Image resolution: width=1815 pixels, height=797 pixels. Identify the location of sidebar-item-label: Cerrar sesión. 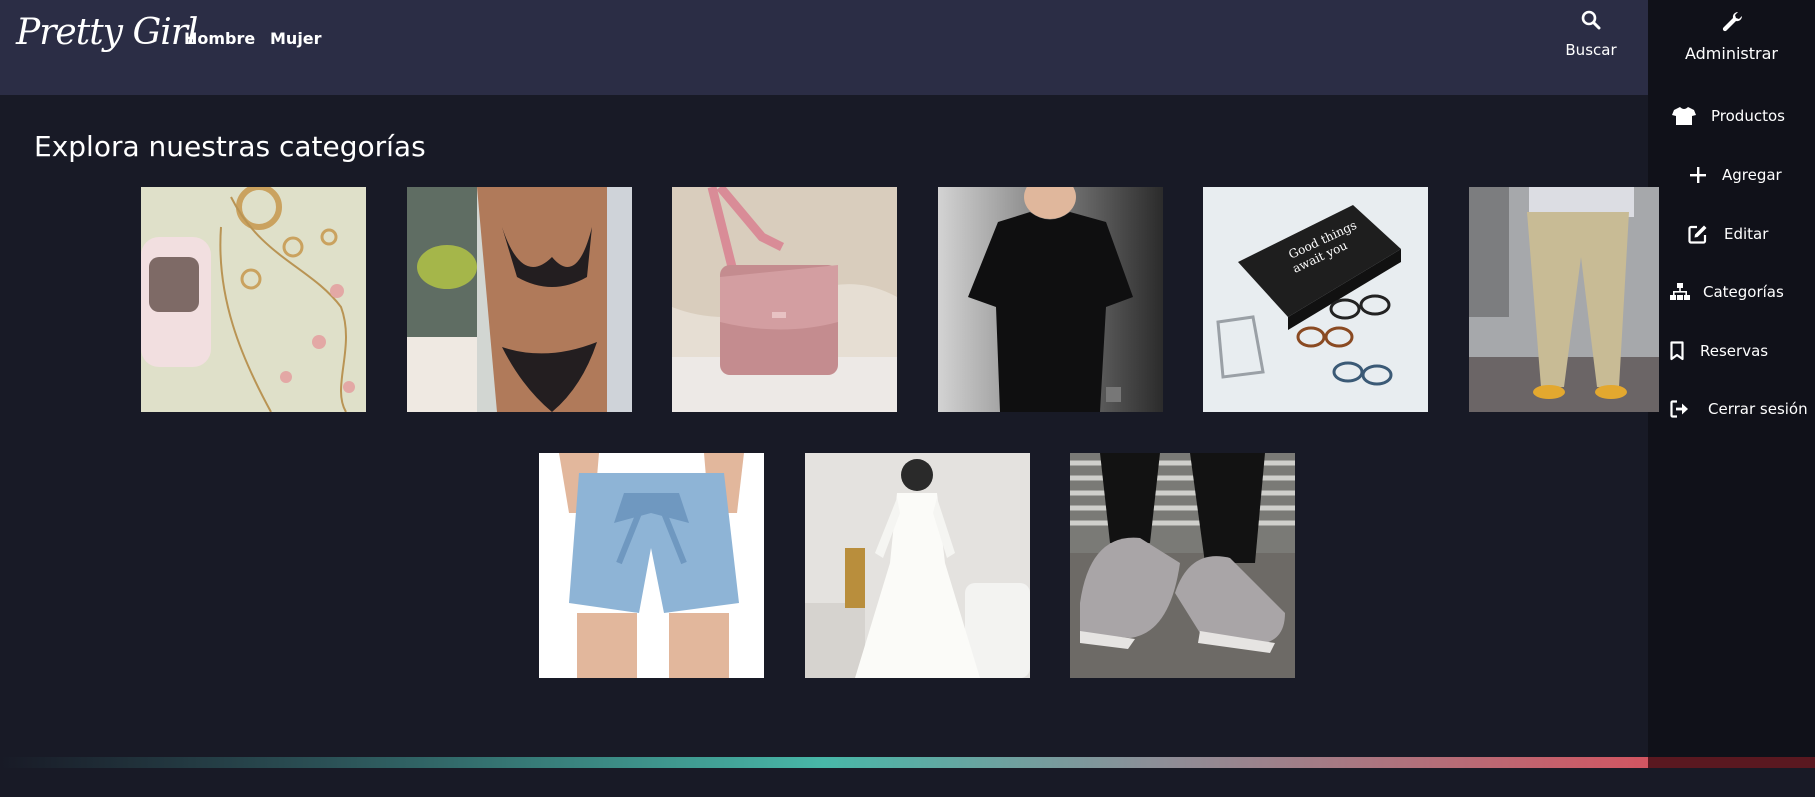
(1758, 409).